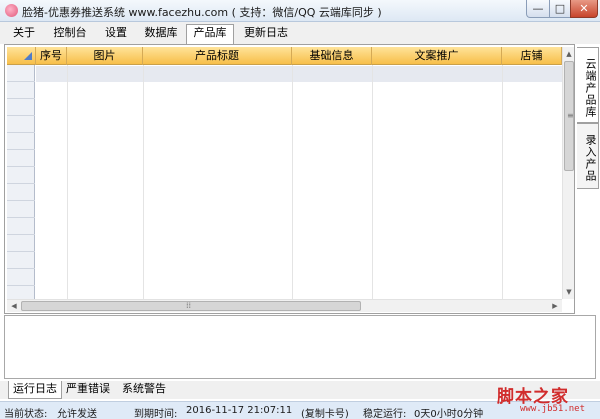 The width and height of the screenshot is (600, 419). Describe the element at coordinates (239, 410) in the screenshot. I see `status-expire-value: 2016-11-17 21:07:11` at that location.